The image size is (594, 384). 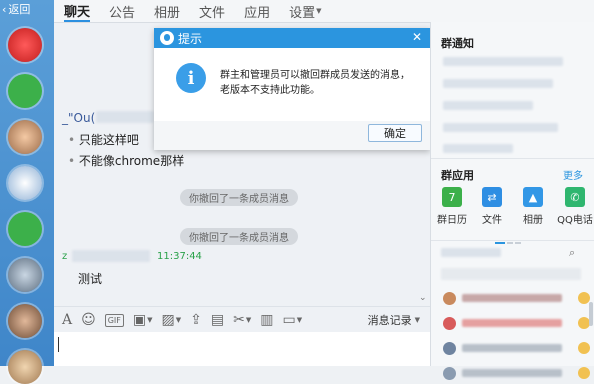 I want to click on group-apps-title: 群应用, so click(x=457, y=175).